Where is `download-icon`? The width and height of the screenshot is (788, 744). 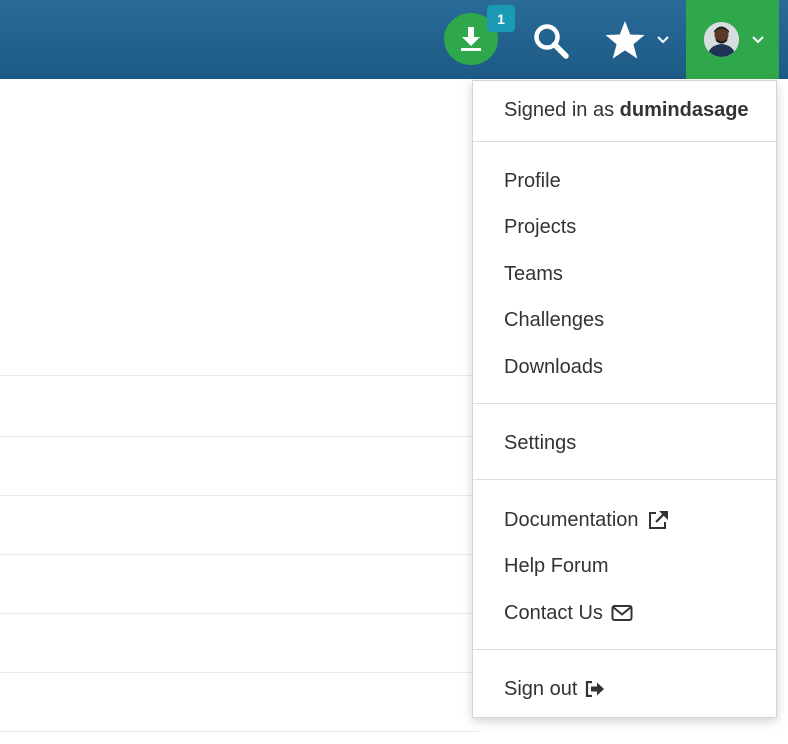
download-icon is located at coordinates (471, 39).